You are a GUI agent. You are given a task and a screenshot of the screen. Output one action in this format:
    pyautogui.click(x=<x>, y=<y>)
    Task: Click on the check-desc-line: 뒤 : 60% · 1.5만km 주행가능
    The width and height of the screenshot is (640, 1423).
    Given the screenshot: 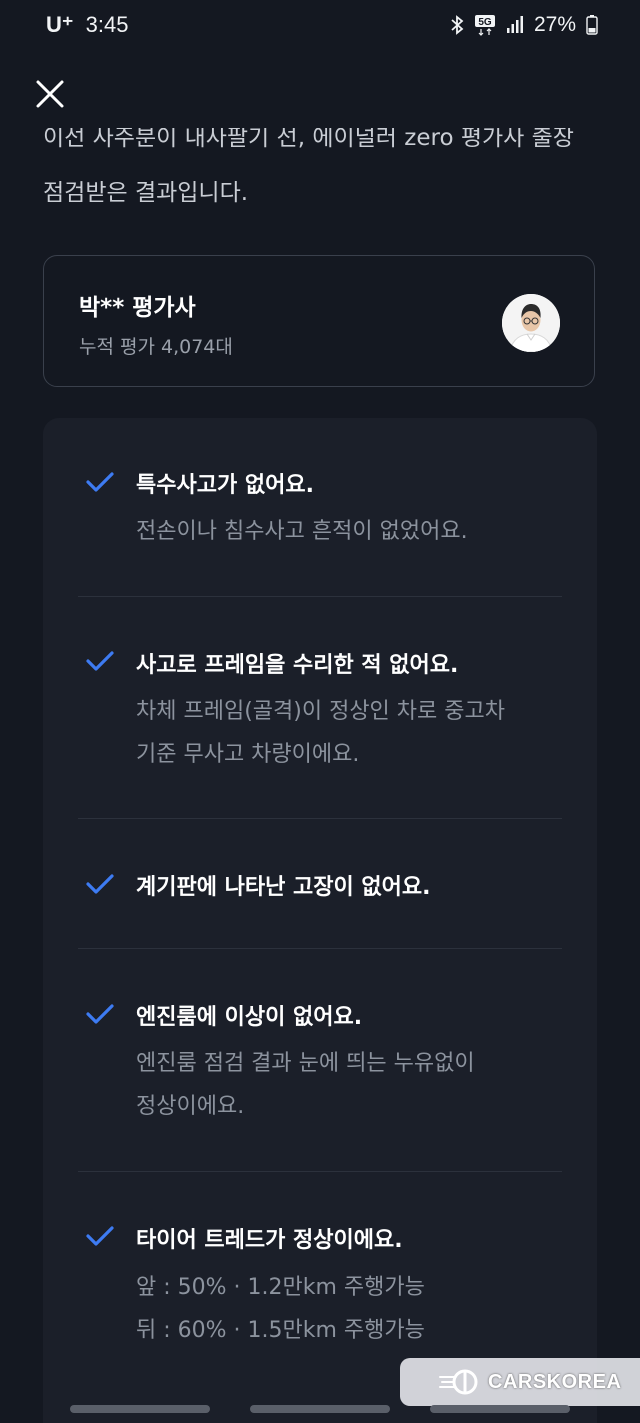 What is the action you would take?
    pyautogui.click(x=280, y=1330)
    